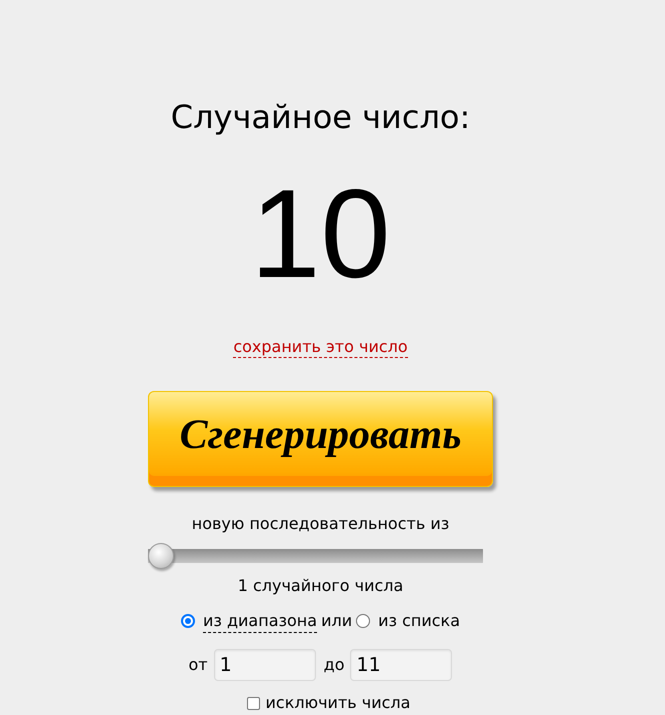 The height and width of the screenshot is (715, 665). Describe the element at coordinates (198, 665) in the screenshot. I see `from-label: от` at that location.